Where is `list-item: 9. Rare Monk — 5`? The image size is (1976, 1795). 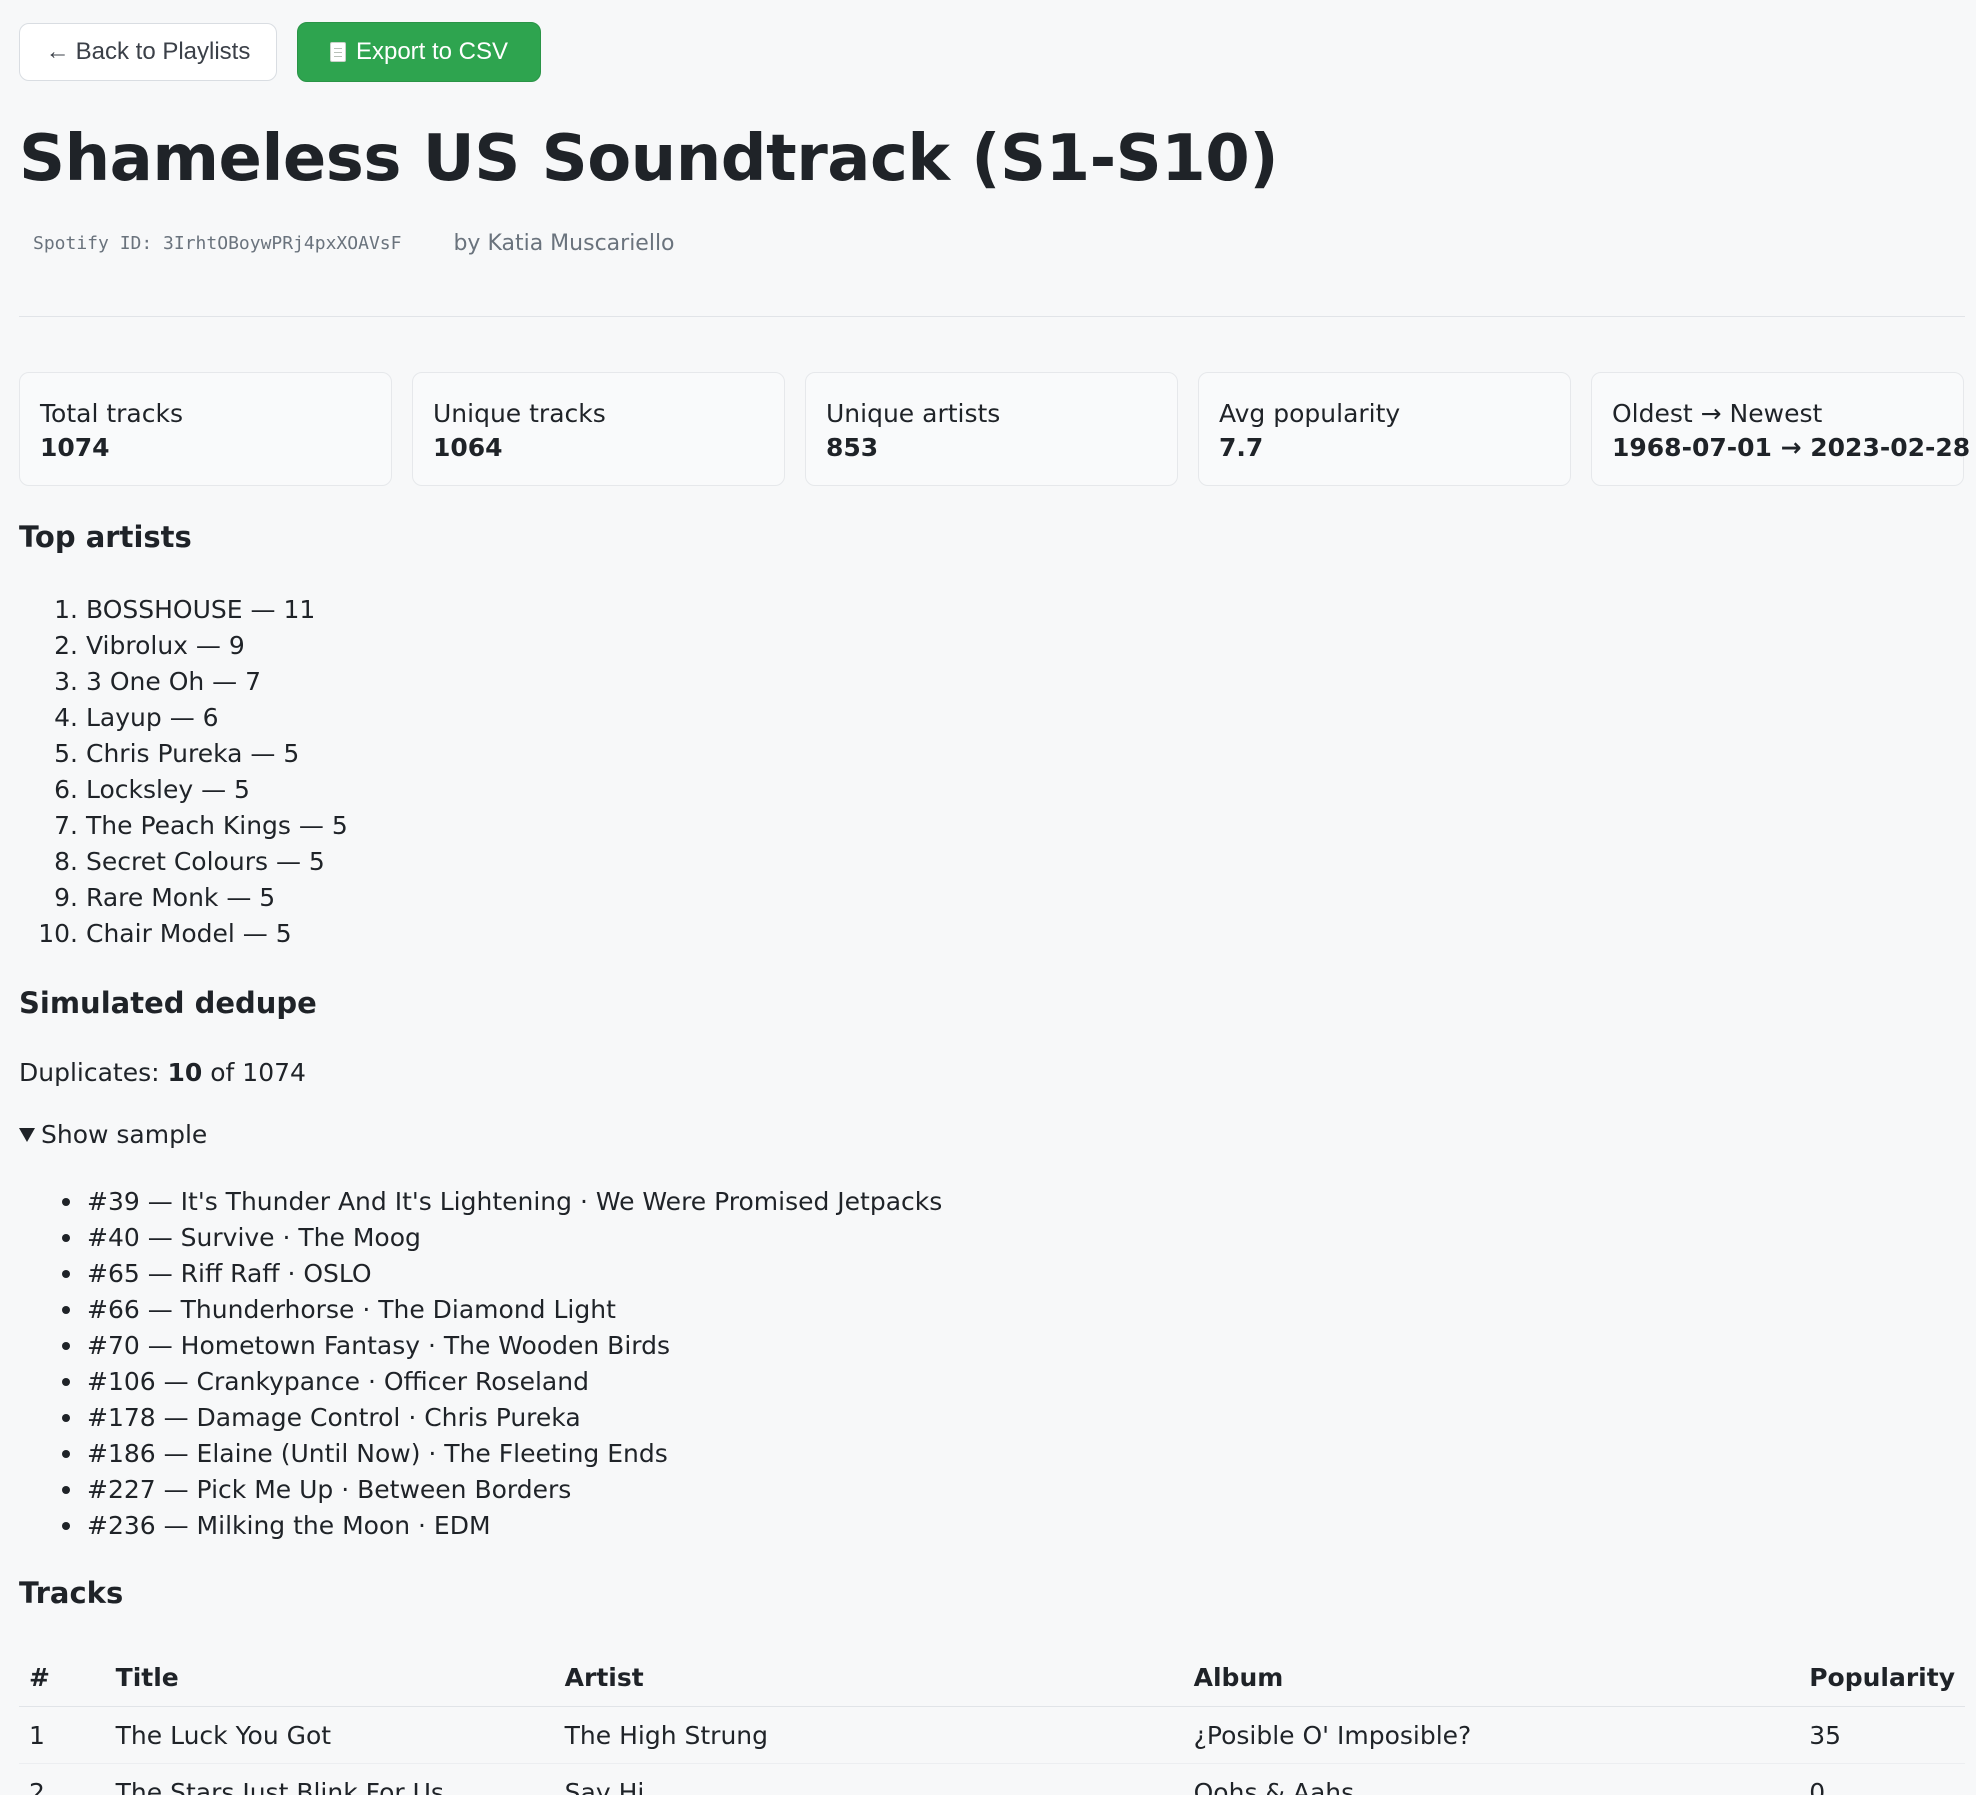
list-item: 9. Rare Monk — 5 is located at coordinates (183, 898).